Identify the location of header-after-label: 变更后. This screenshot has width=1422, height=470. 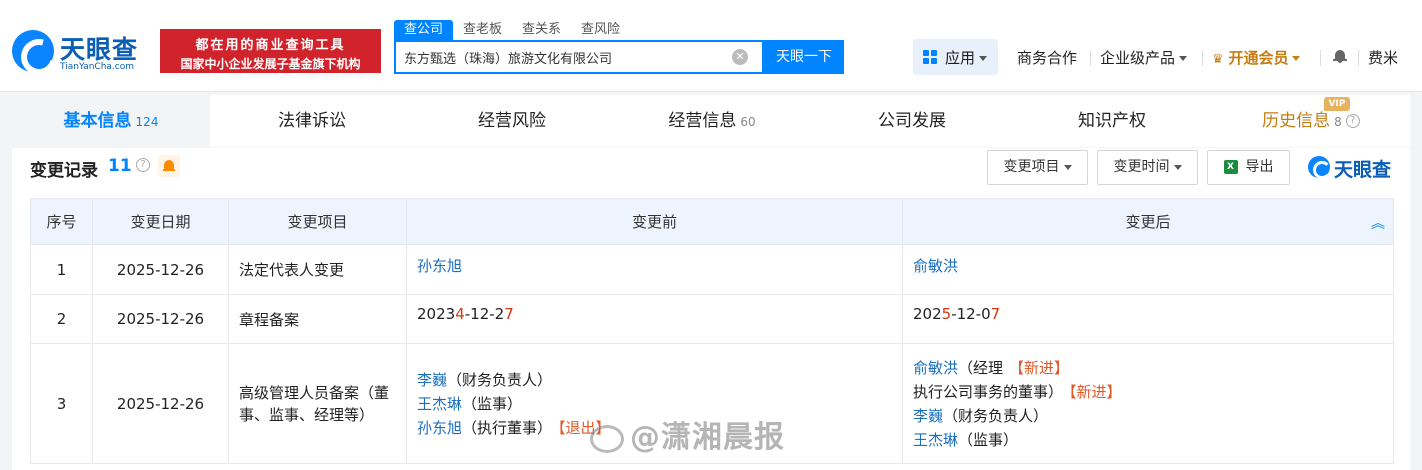
(1148, 222).